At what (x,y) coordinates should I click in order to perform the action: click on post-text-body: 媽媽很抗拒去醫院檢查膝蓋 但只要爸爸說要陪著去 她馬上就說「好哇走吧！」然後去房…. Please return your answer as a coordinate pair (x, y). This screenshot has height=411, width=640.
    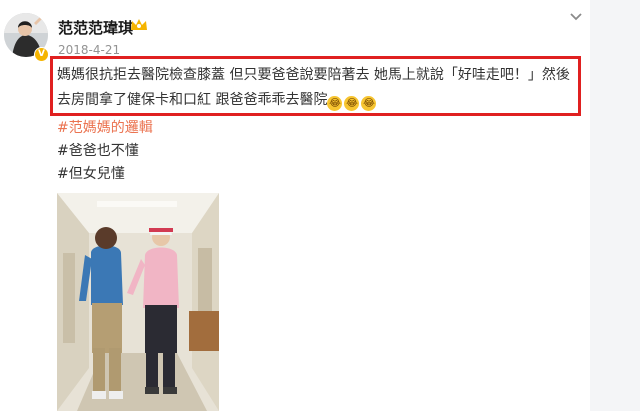
    Looking at the image, I should click on (313, 87).